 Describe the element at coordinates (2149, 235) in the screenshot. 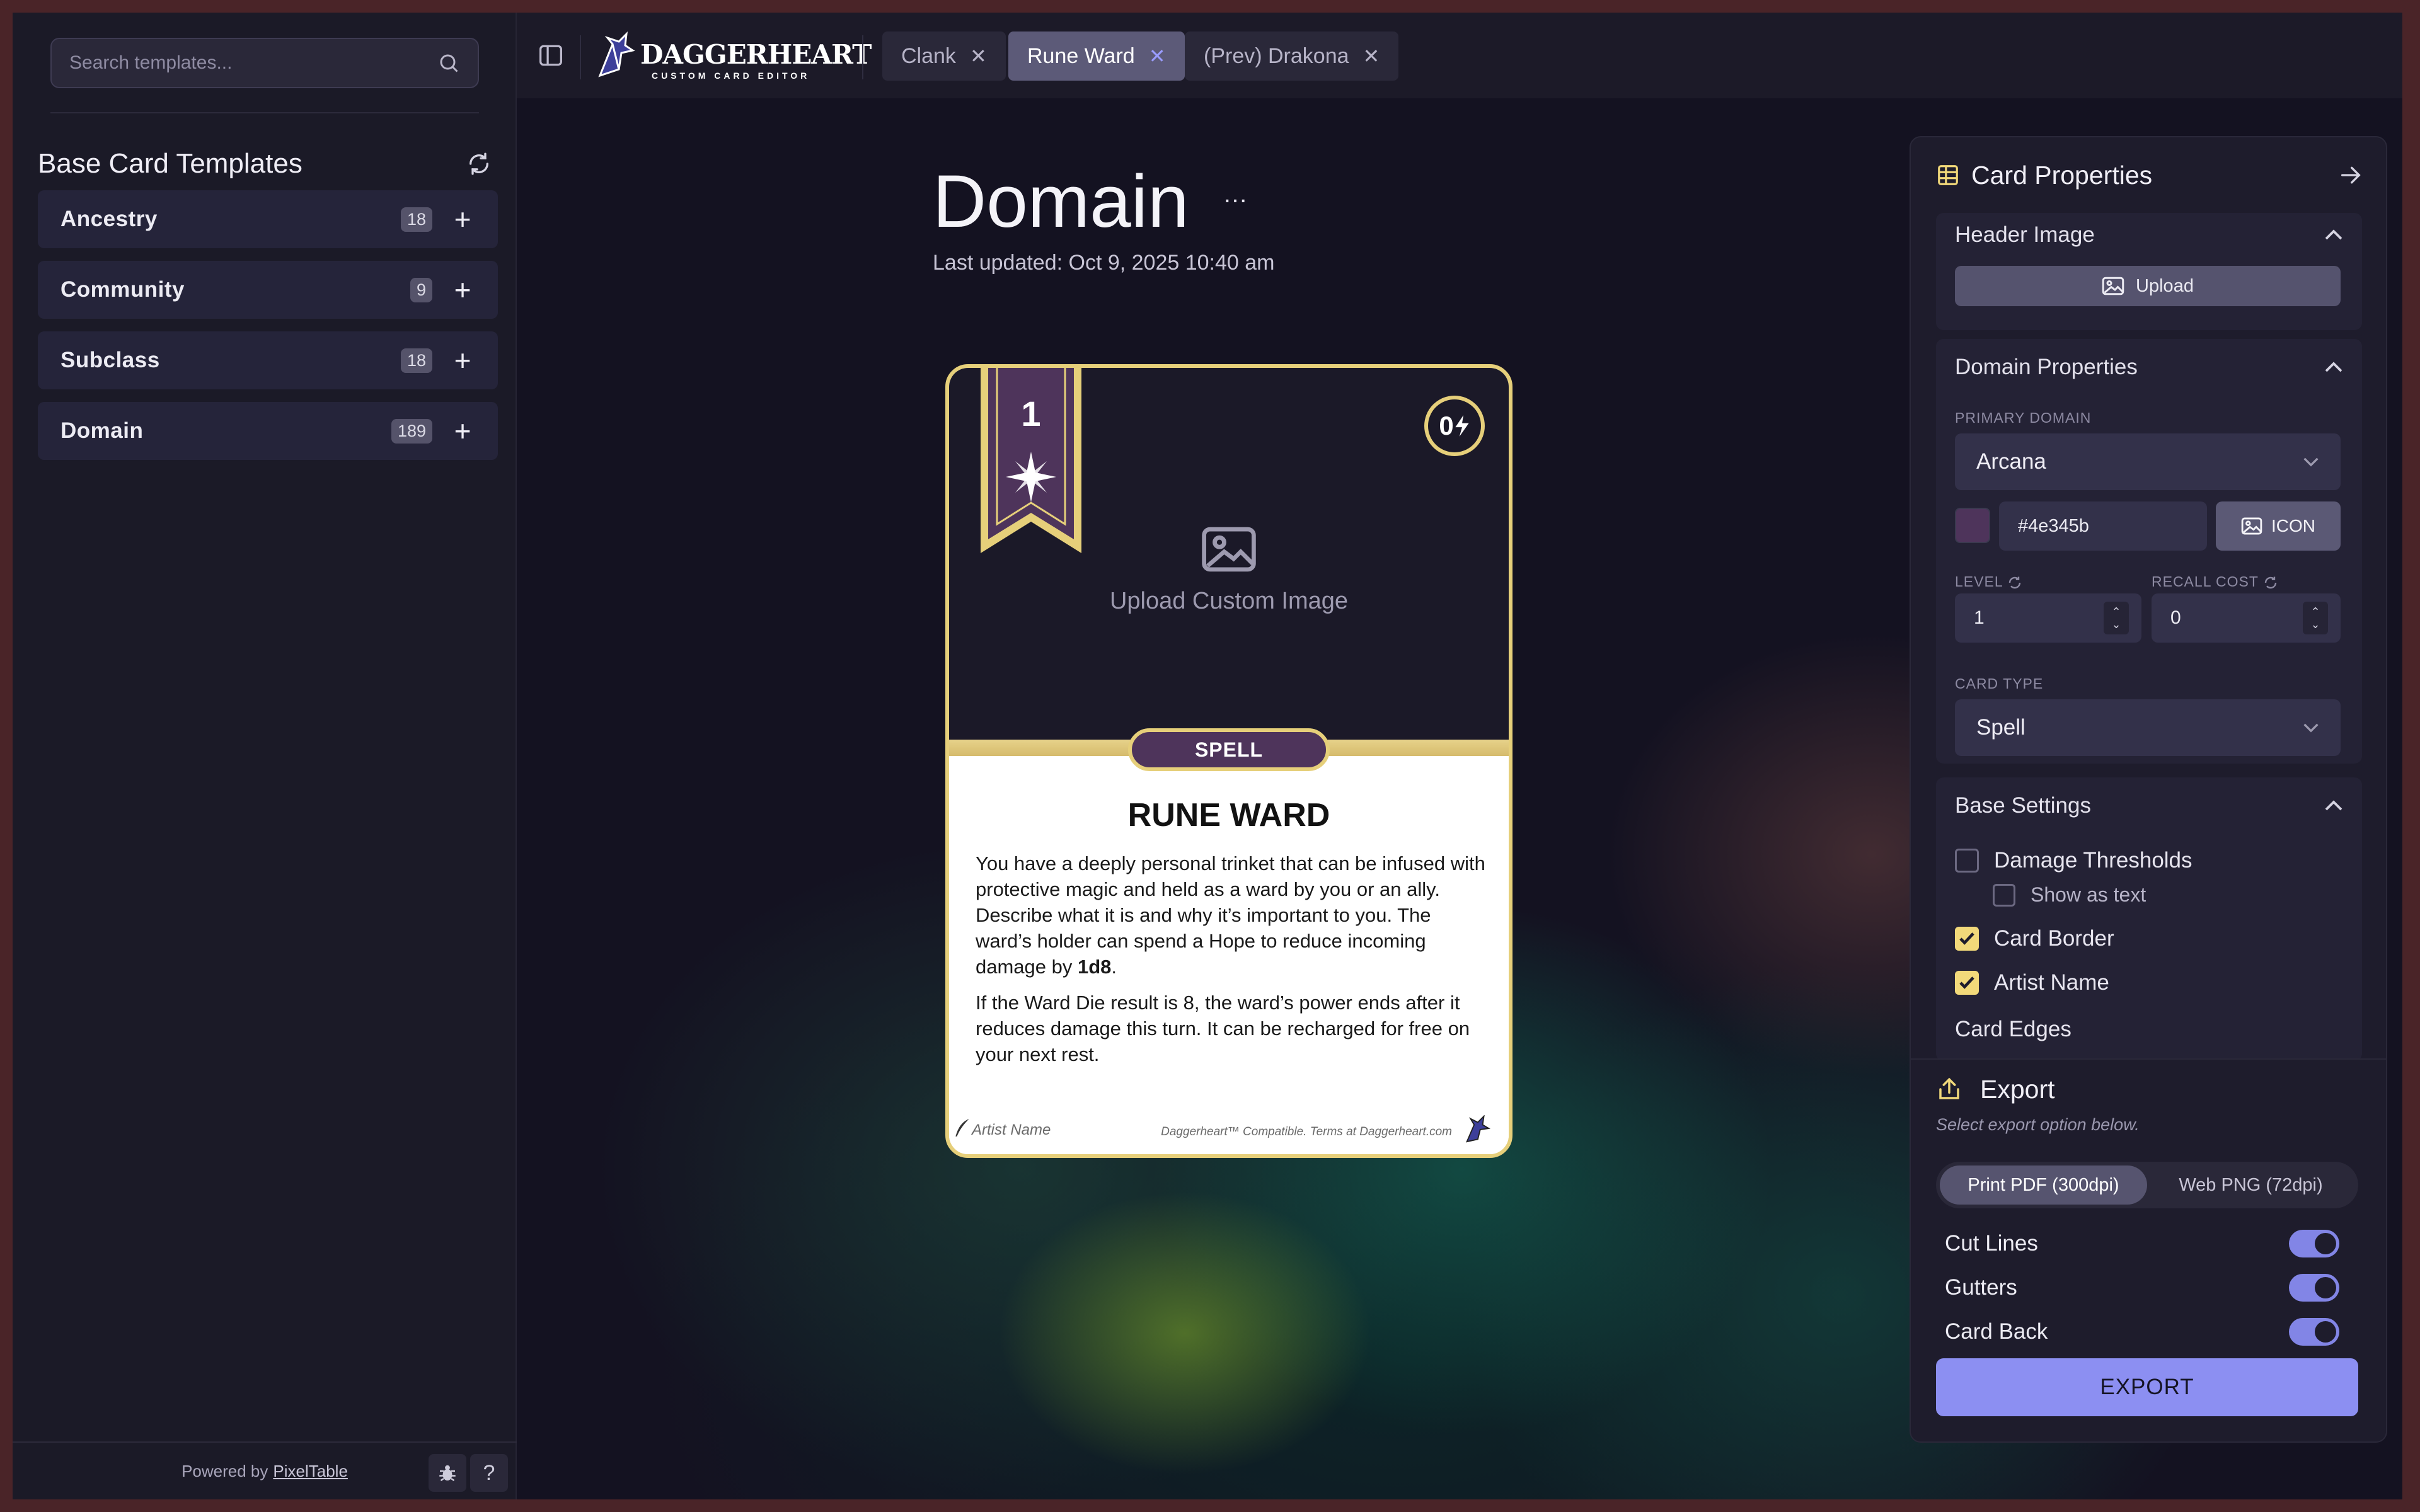

I see `section-header: Header Image` at that location.